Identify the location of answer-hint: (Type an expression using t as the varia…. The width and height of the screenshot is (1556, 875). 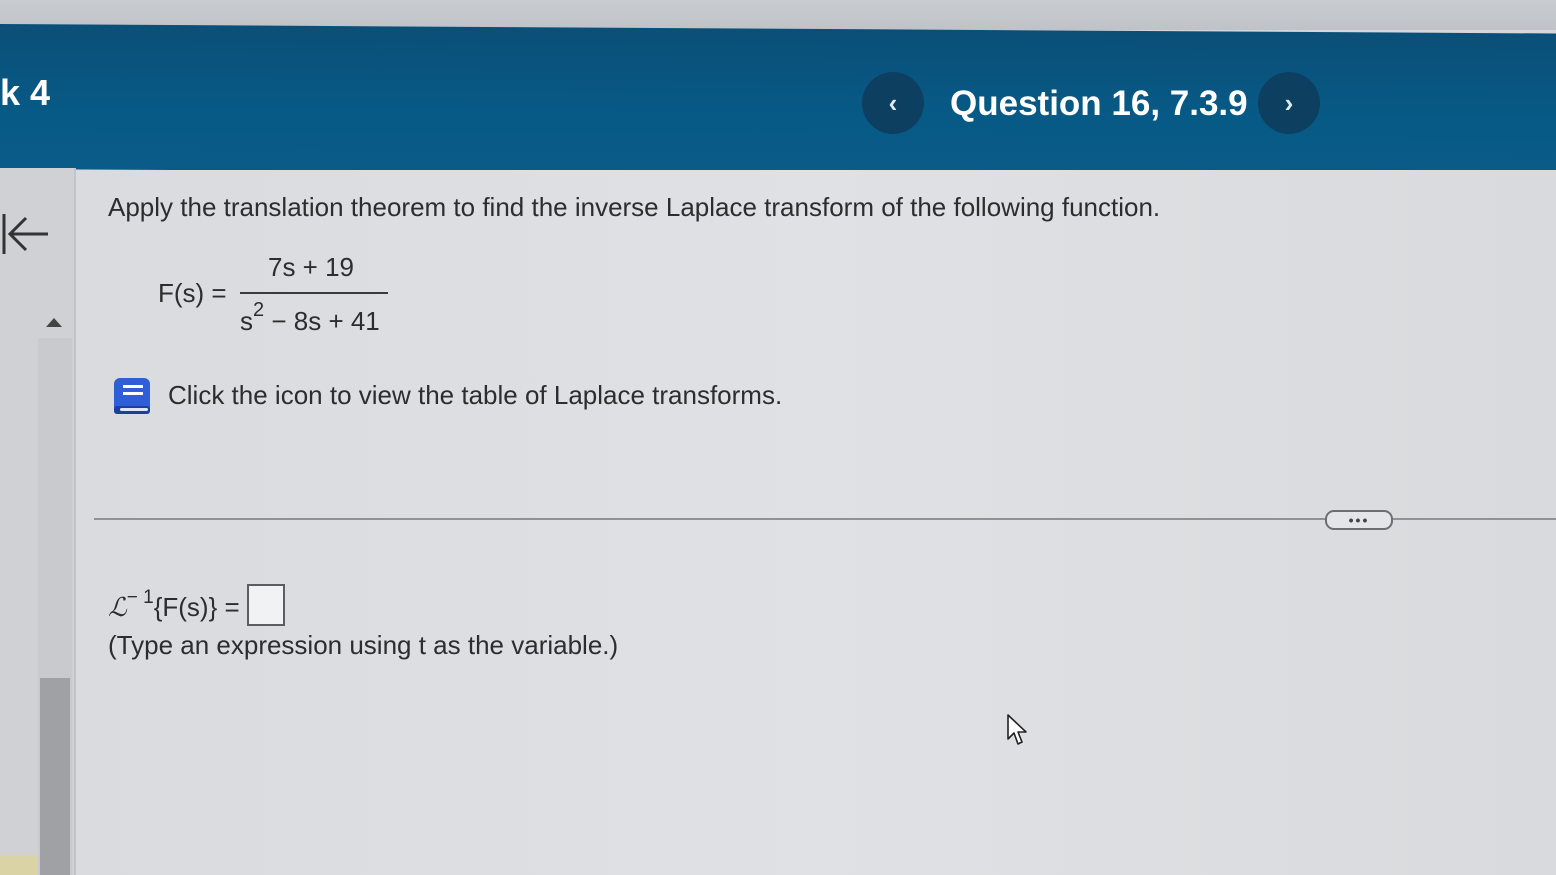
(363, 645).